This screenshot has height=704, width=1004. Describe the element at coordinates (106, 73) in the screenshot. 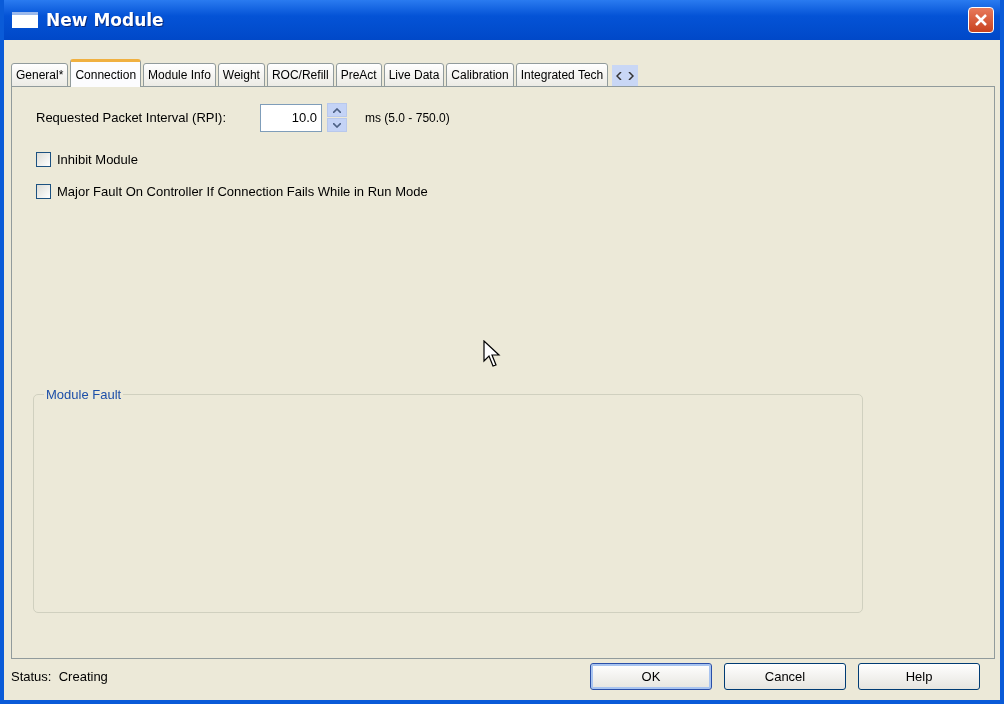

I see `tab: Connection` at that location.